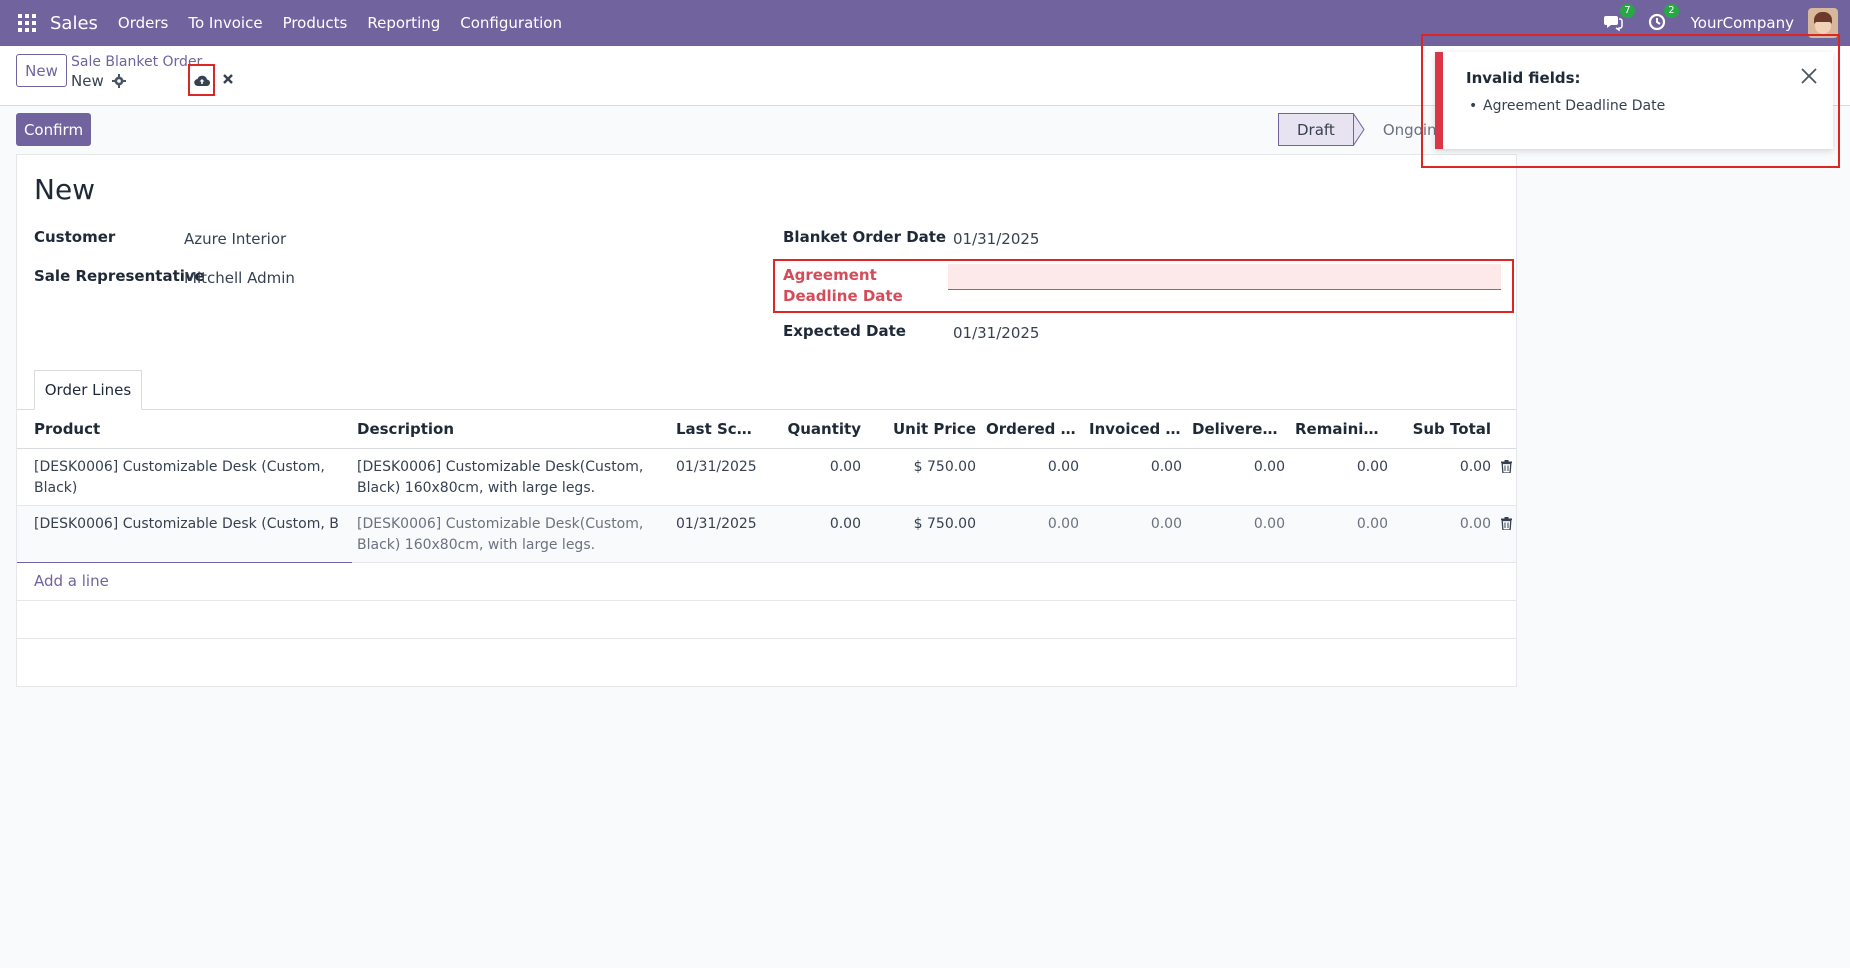 This screenshot has width=1850, height=968. What do you see at coordinates (235, 239) in the screenshot?
I see `customer-field: Azure Interior` at bounding box center [235, 239].